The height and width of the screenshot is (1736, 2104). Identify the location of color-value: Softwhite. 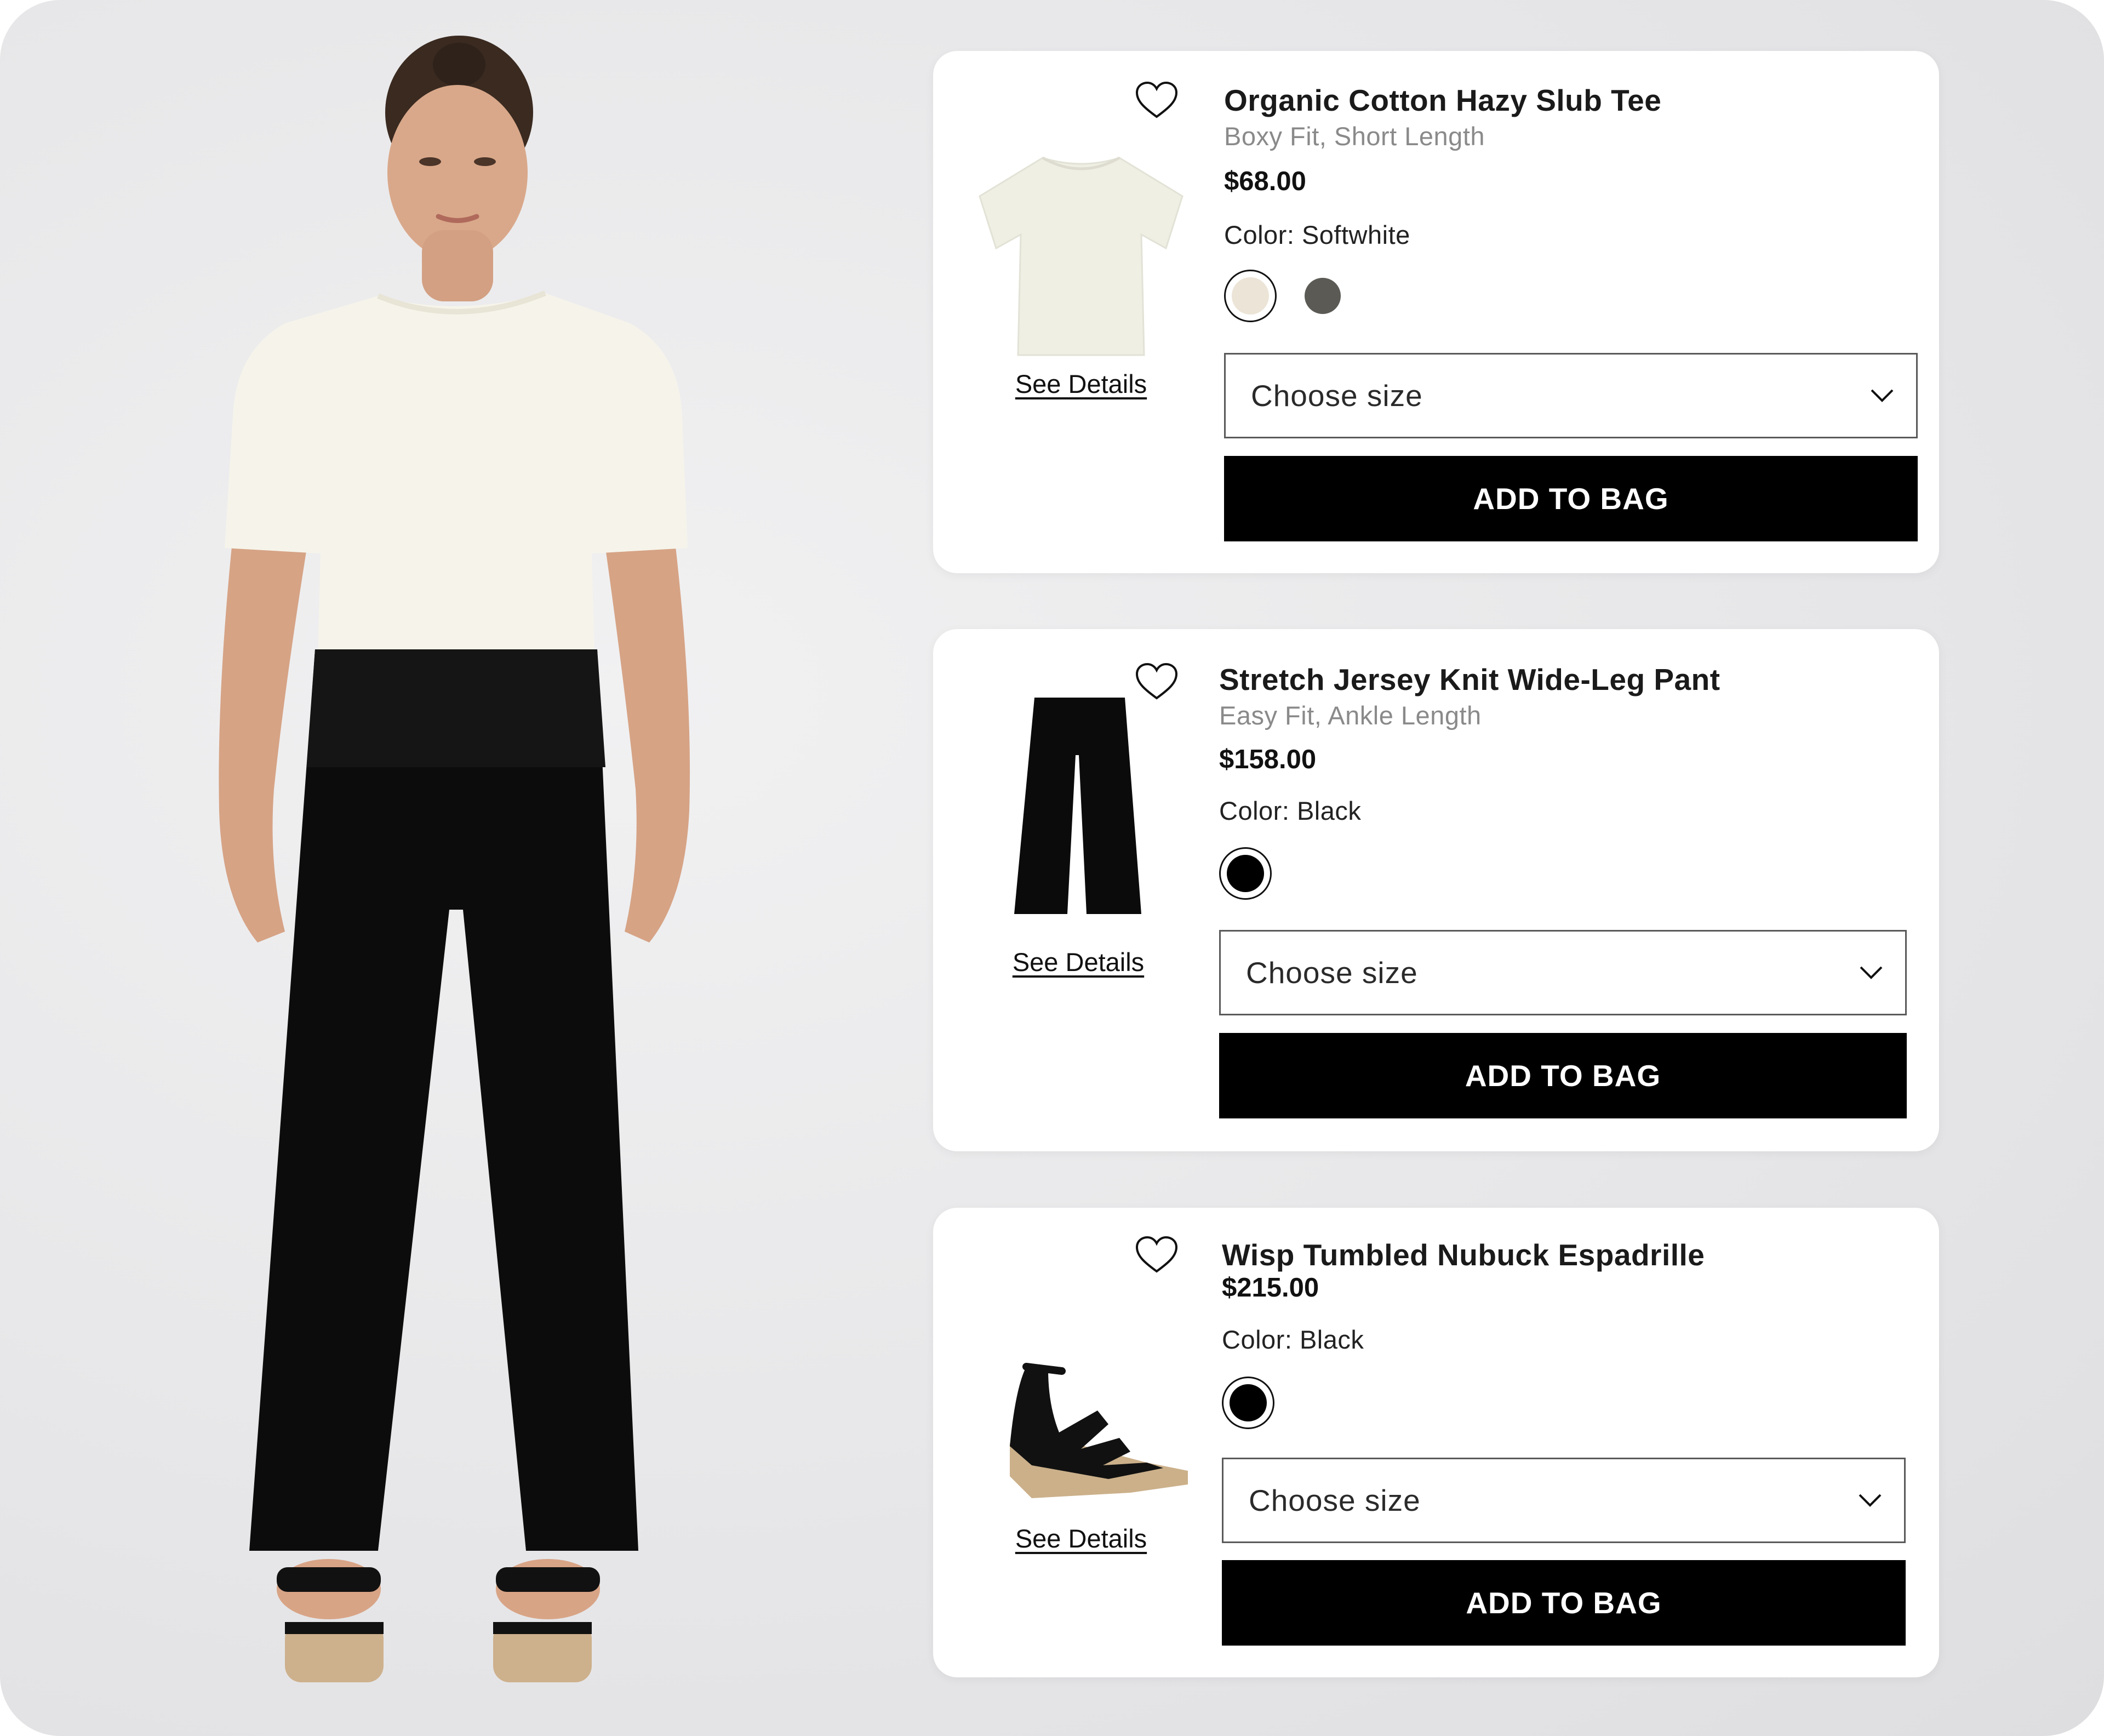
(1356, 235).